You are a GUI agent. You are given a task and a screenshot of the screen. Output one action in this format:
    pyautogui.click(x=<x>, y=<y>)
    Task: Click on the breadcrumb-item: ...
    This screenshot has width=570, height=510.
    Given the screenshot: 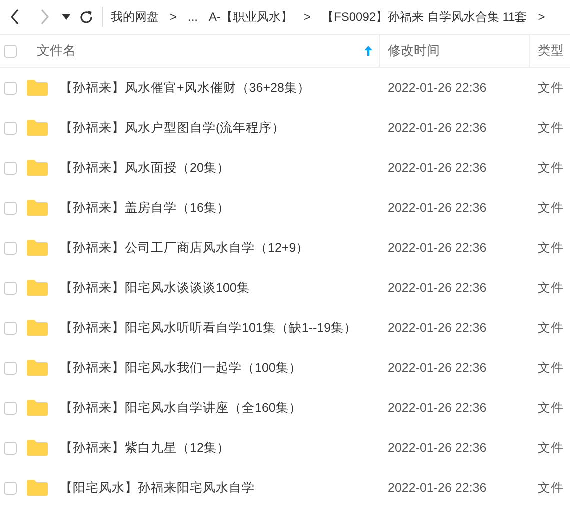 What is the action you would take?
    pyautogui.click(x=193, y=17)
    